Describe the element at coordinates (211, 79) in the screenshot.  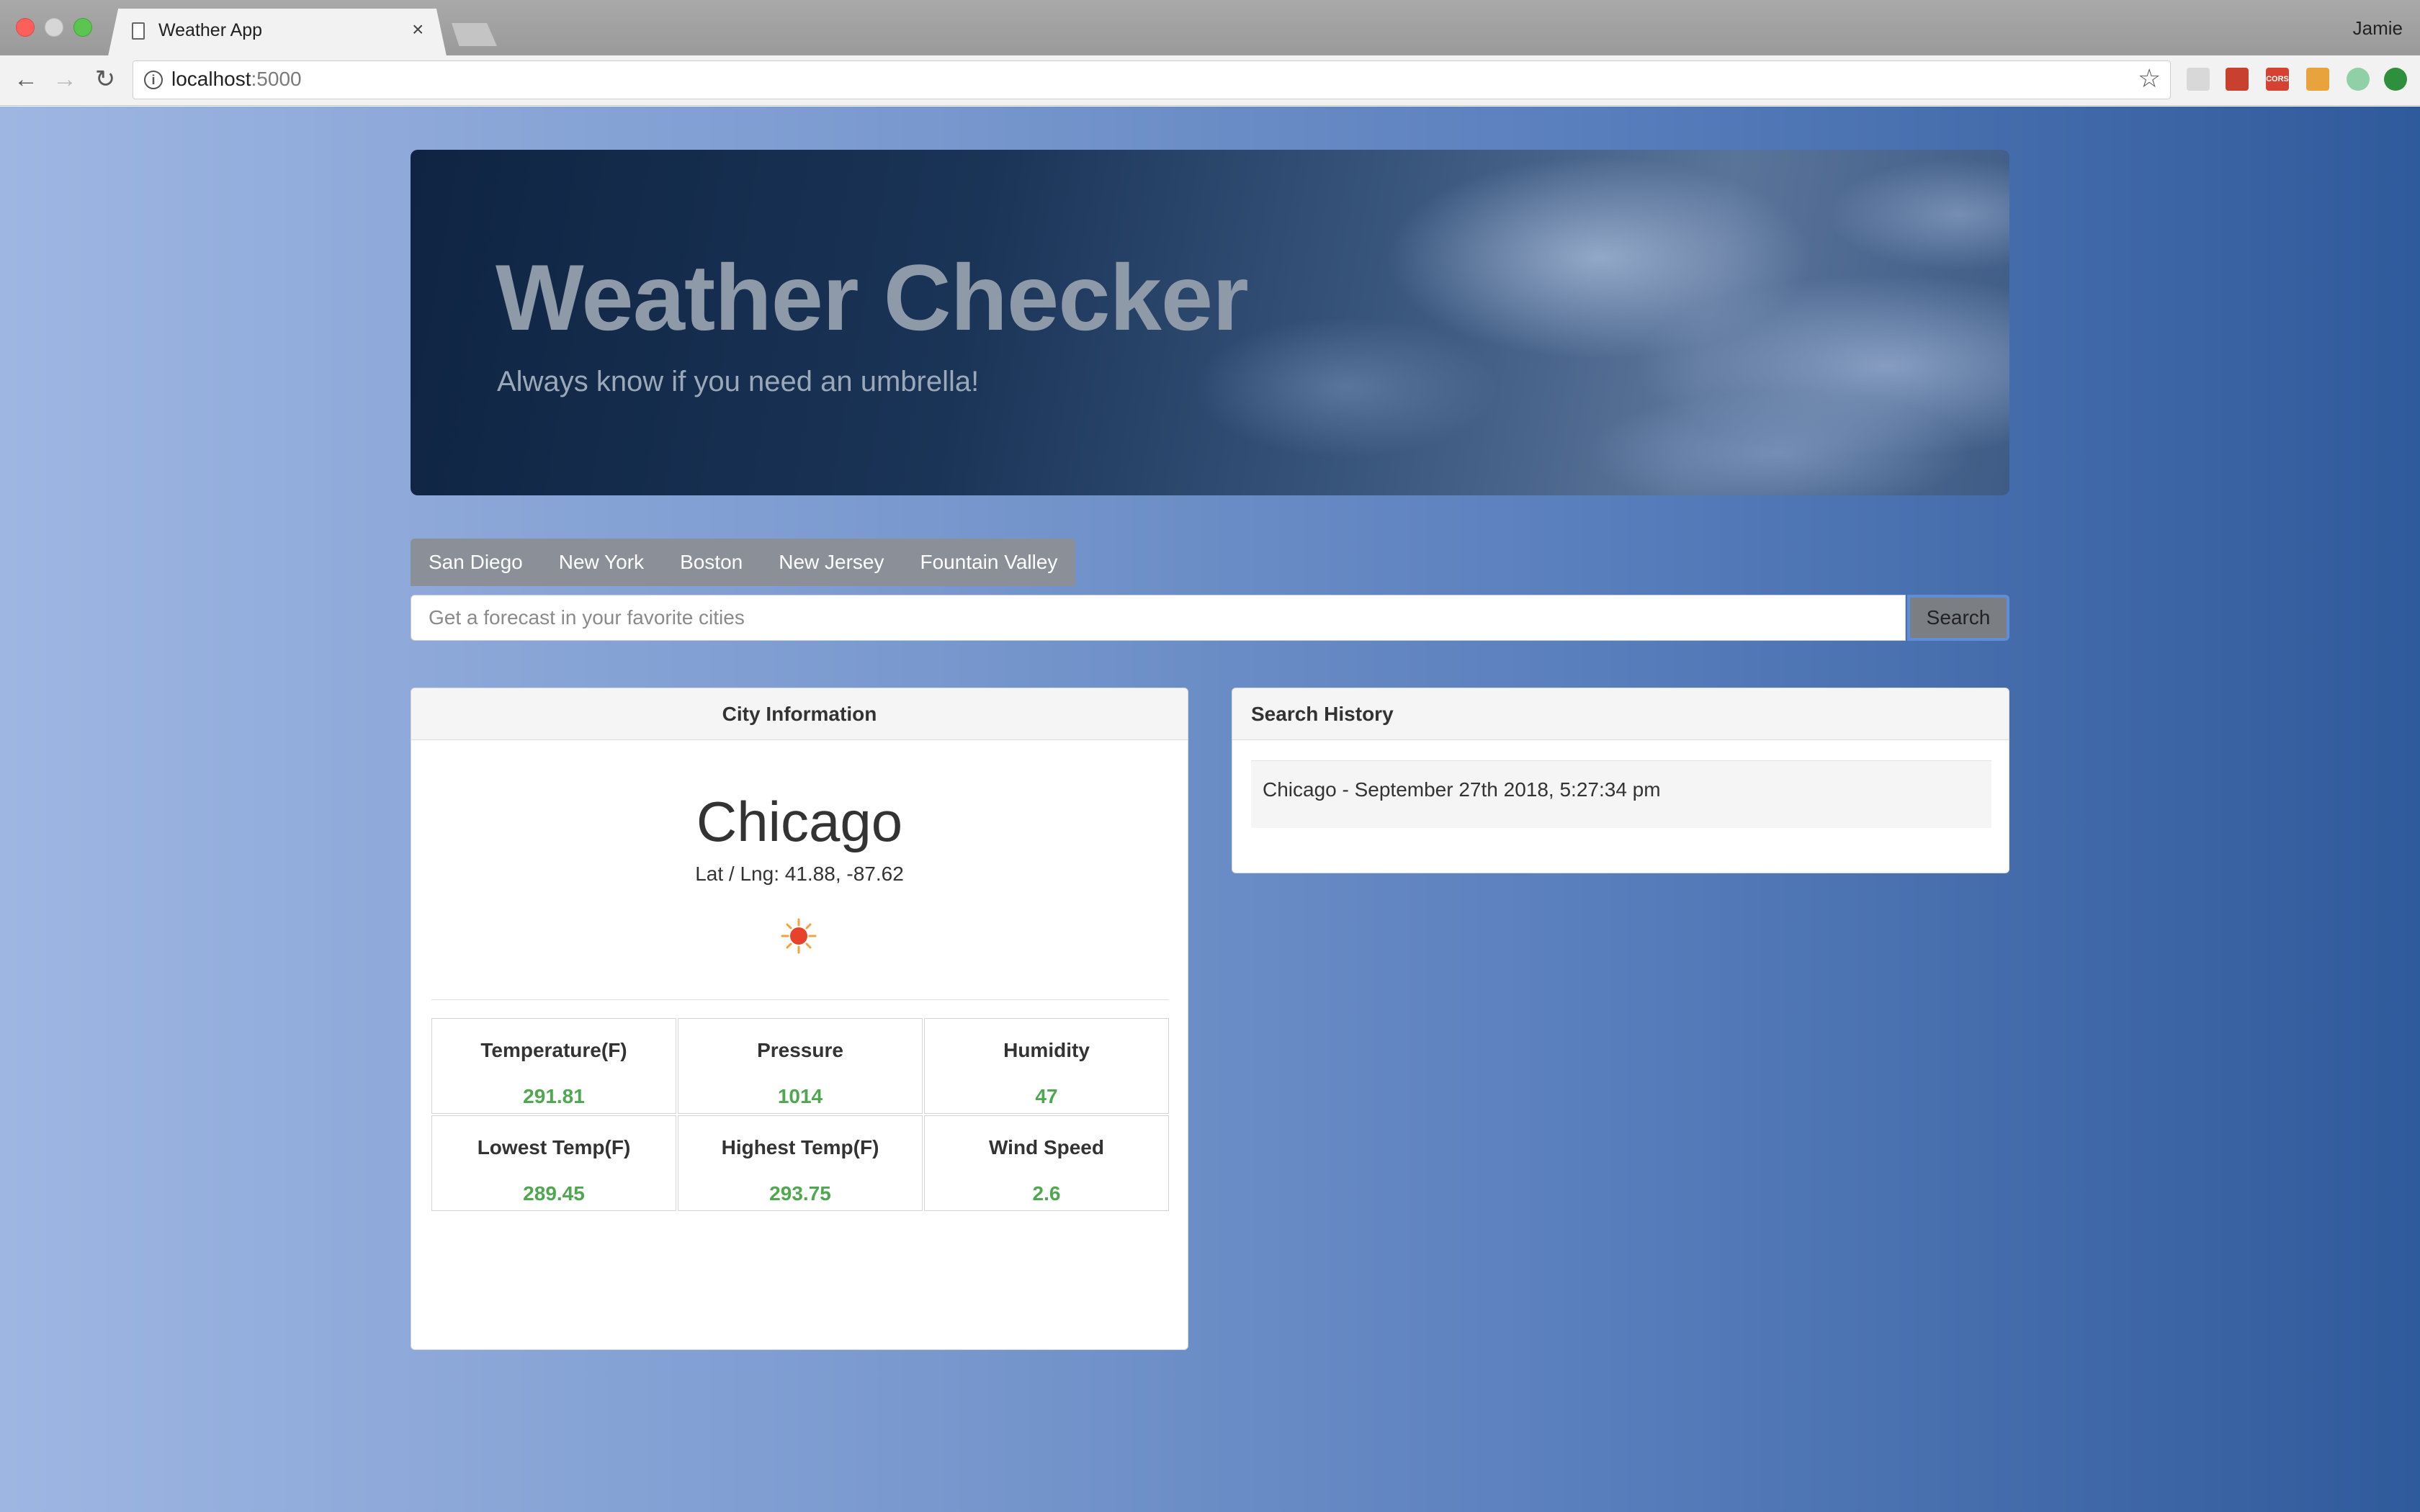
I see `url-host: localhost` at that location.